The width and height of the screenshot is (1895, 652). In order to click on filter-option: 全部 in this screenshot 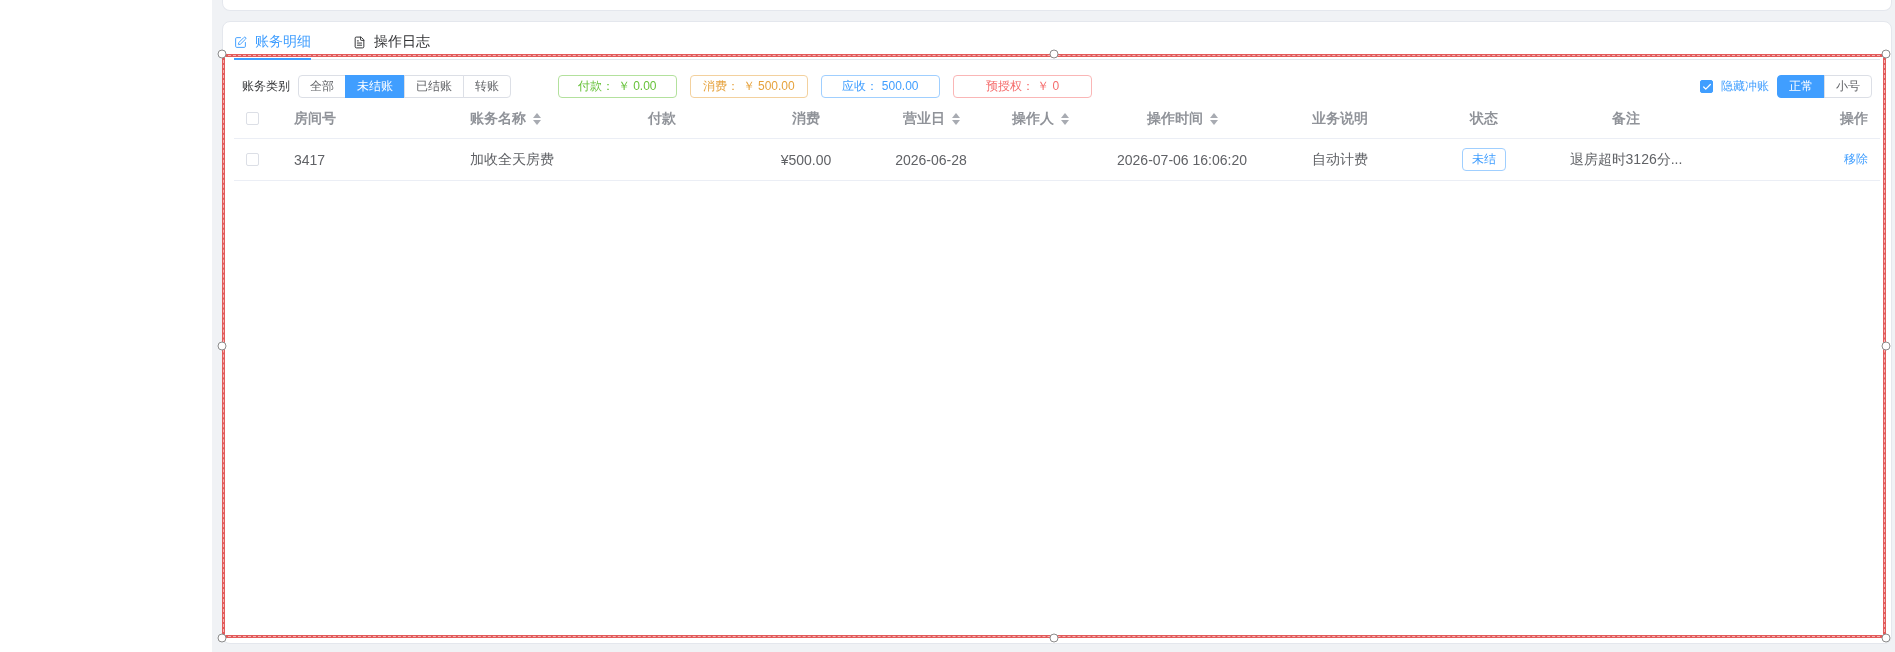, I will do `click(322, 86)`.